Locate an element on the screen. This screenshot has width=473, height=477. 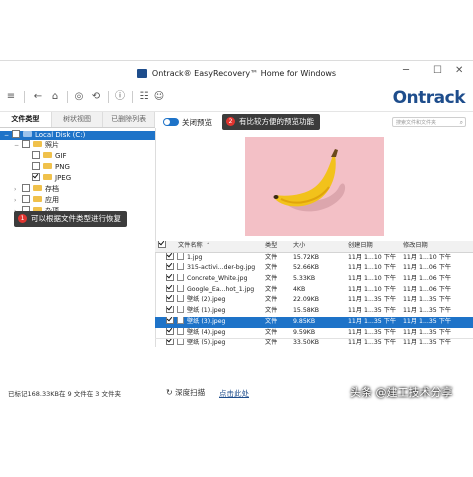
file-size: 9.59KB is located at coordinates (304, 332).